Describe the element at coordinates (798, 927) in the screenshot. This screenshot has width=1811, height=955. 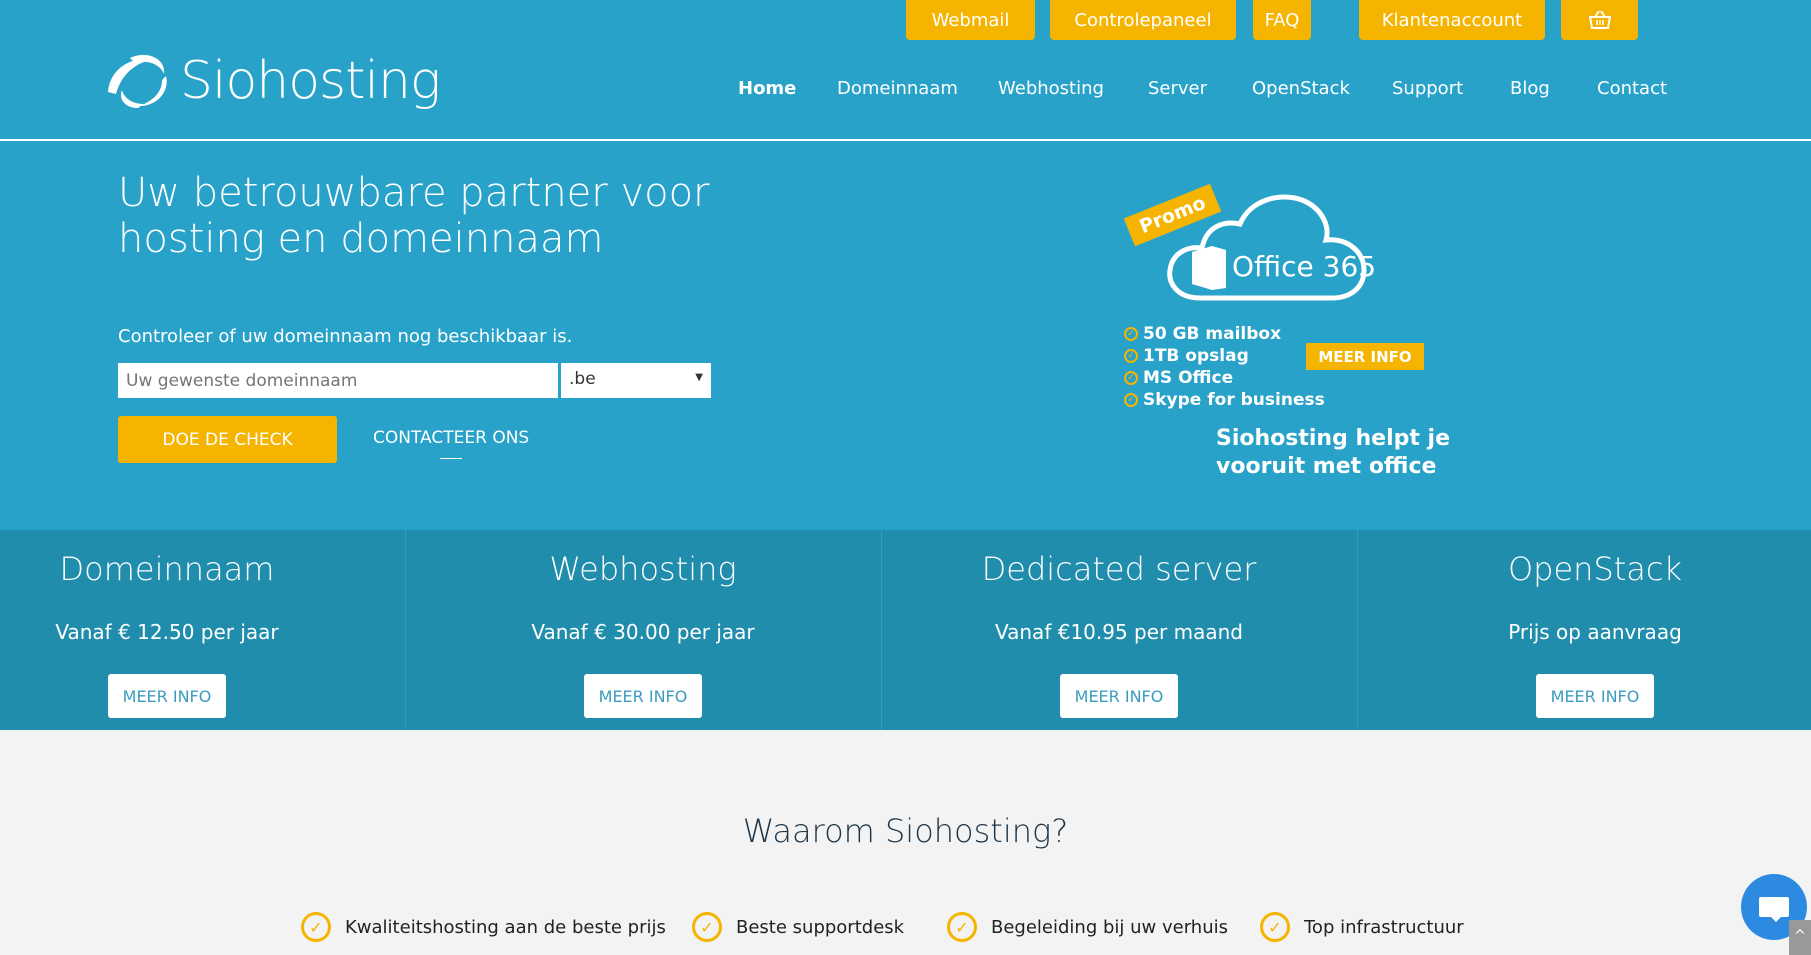
I see `why-feature: ✓ Beste supportdesk` at that location.